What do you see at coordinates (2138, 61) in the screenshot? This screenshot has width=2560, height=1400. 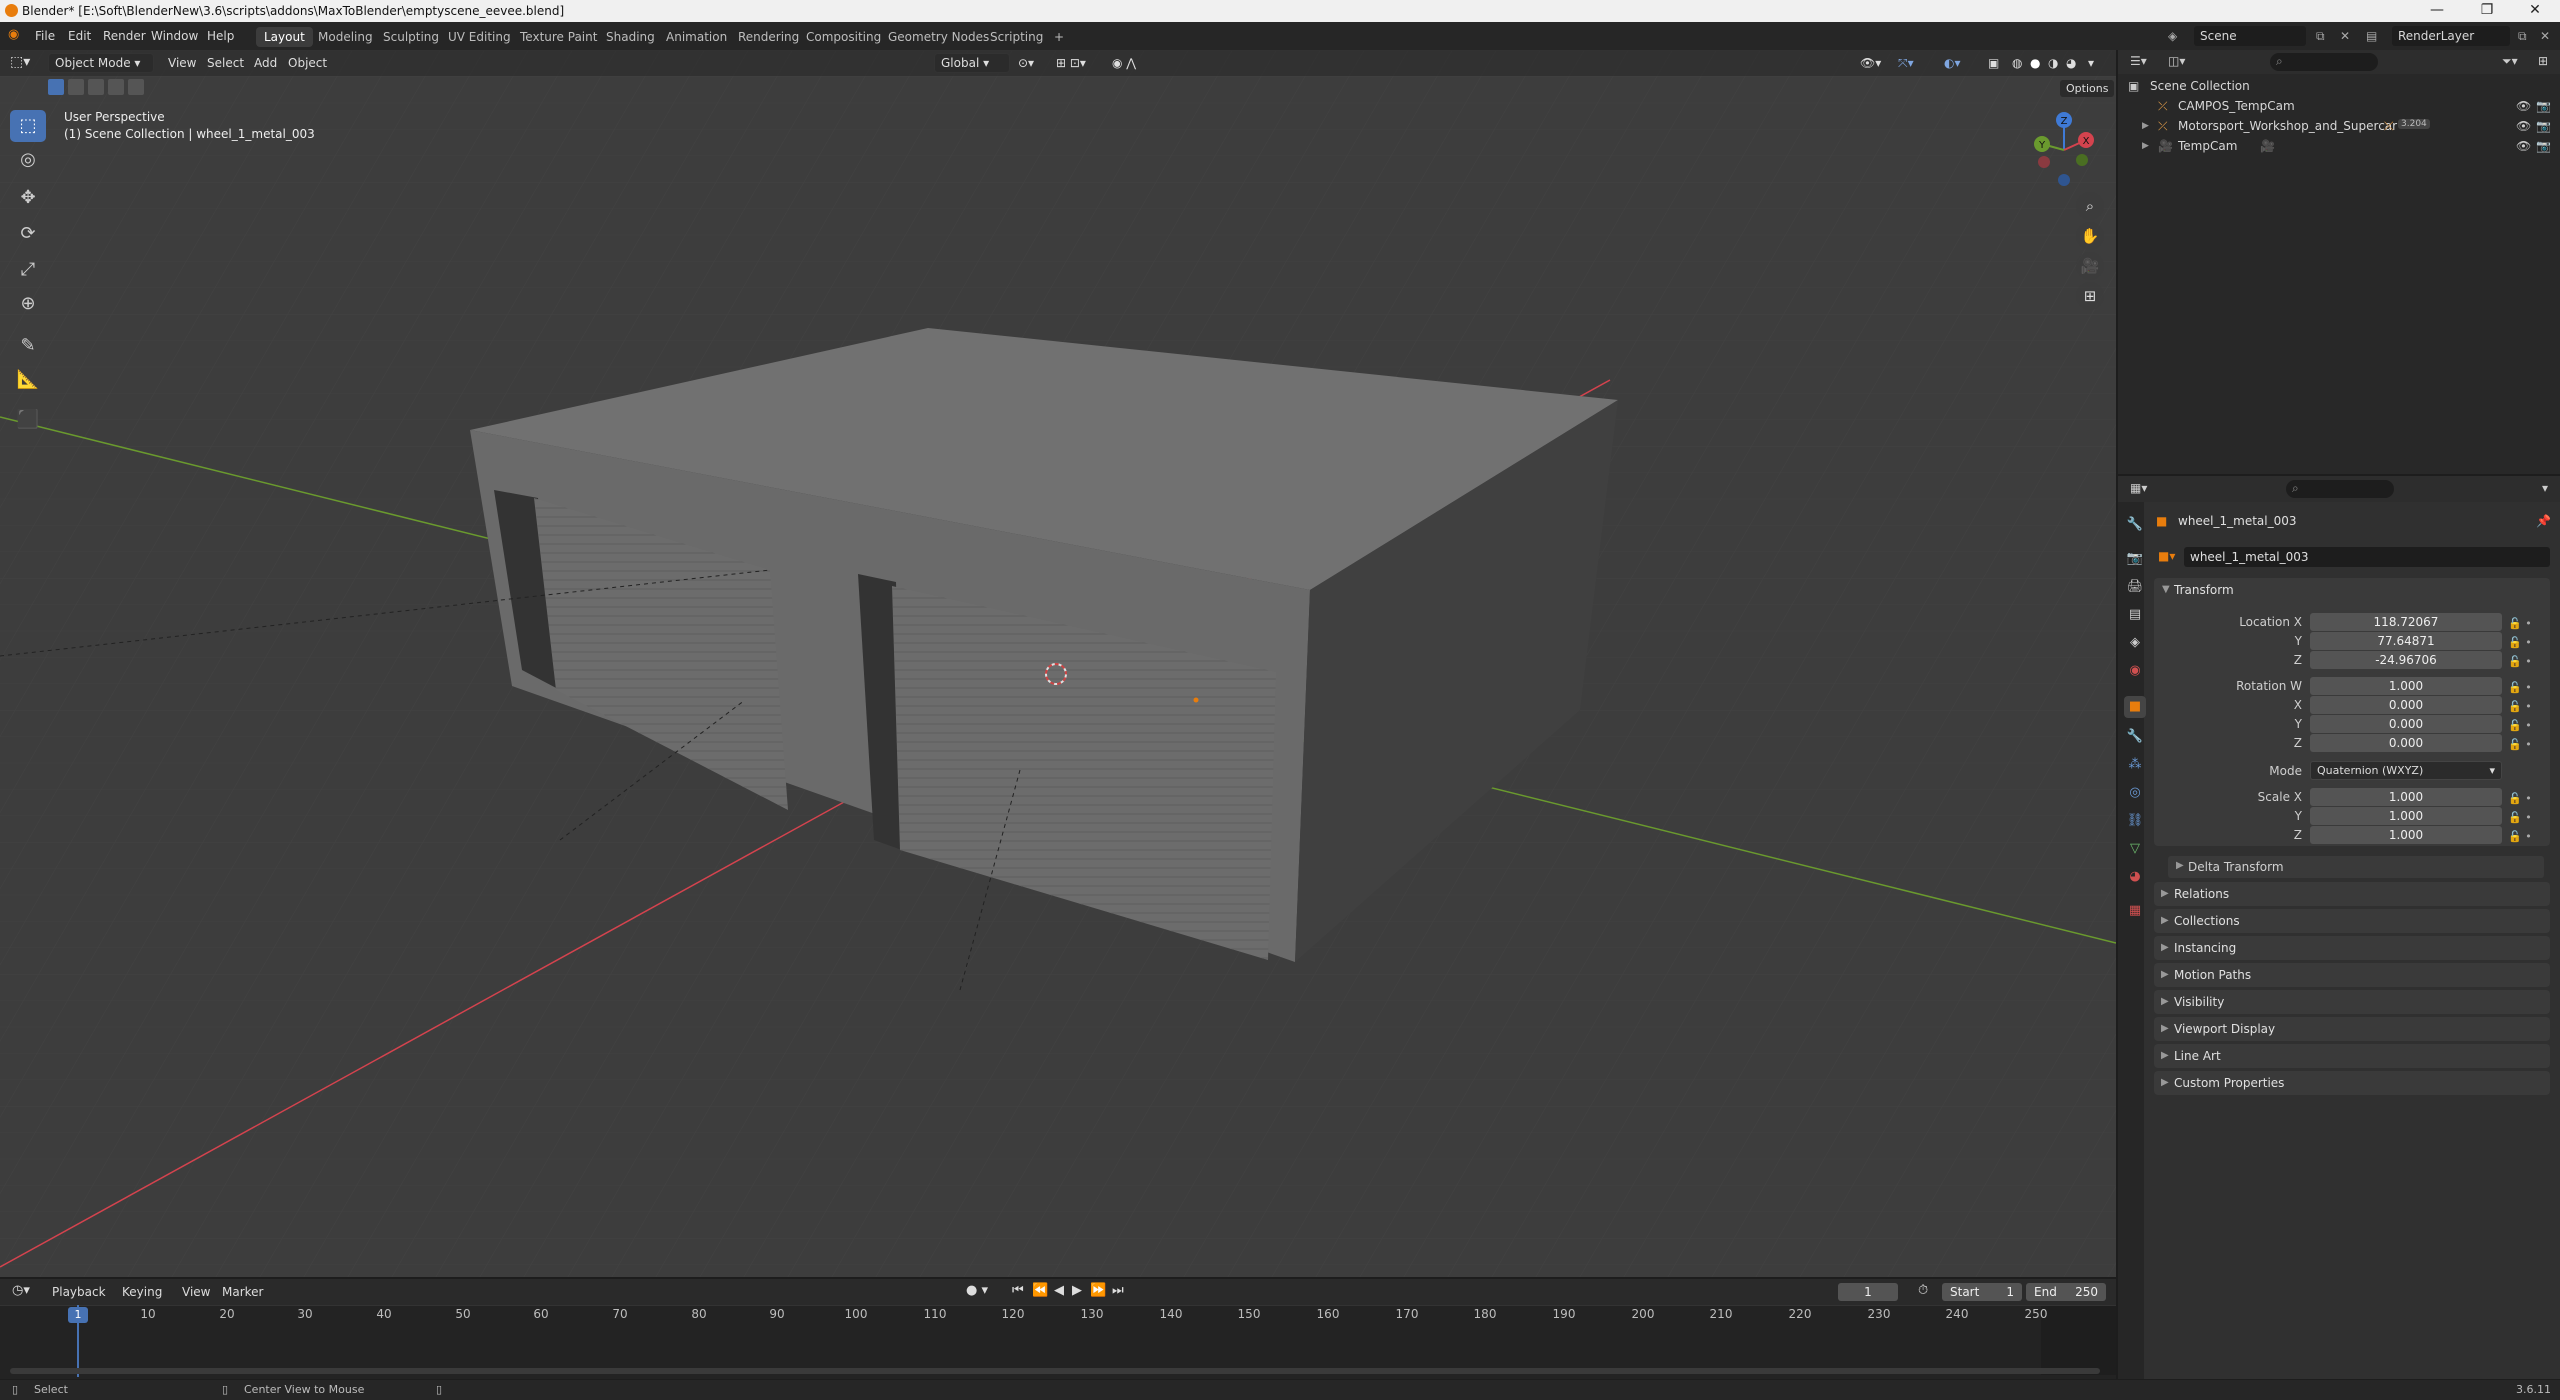 I see `outliner-editor-icon: ☰▾` at bounding box center [2138, 61].